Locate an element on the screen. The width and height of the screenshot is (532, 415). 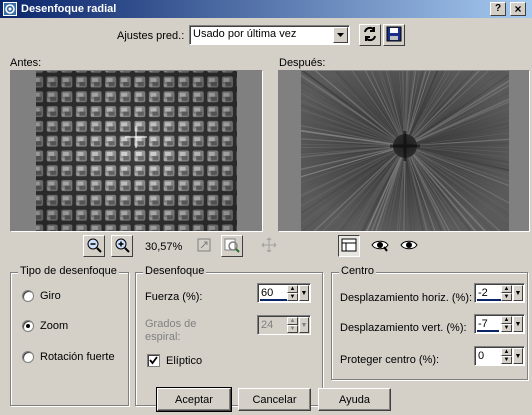
fit-window-icon is located at coordinates (204, 246).